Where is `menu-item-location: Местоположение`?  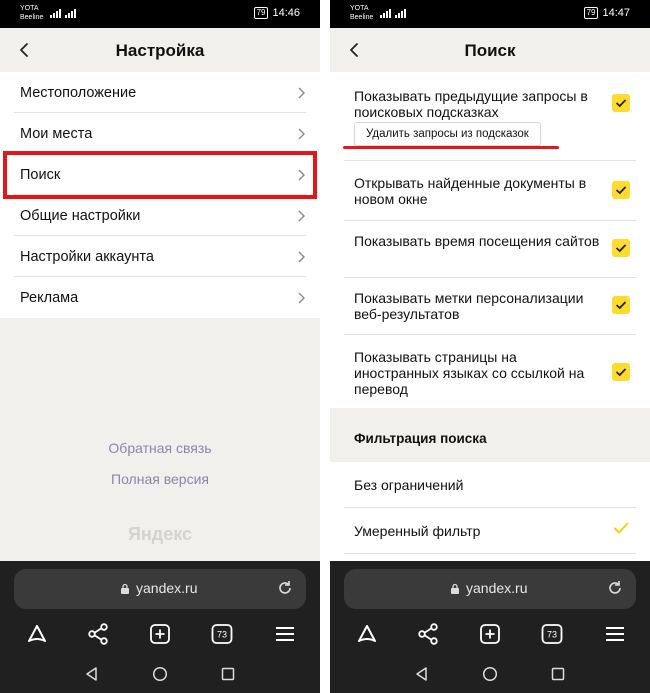 menu-item-location: Местоположение is located at coordinates (160, 92).